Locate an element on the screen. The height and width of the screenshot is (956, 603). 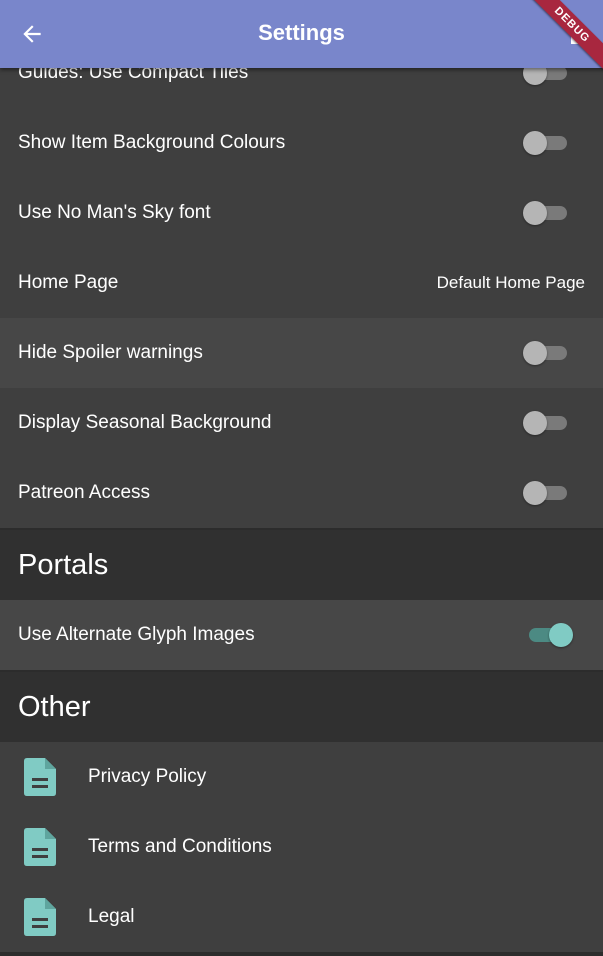
spoiler-warnings-toggle is located at coordinates (548, 353).